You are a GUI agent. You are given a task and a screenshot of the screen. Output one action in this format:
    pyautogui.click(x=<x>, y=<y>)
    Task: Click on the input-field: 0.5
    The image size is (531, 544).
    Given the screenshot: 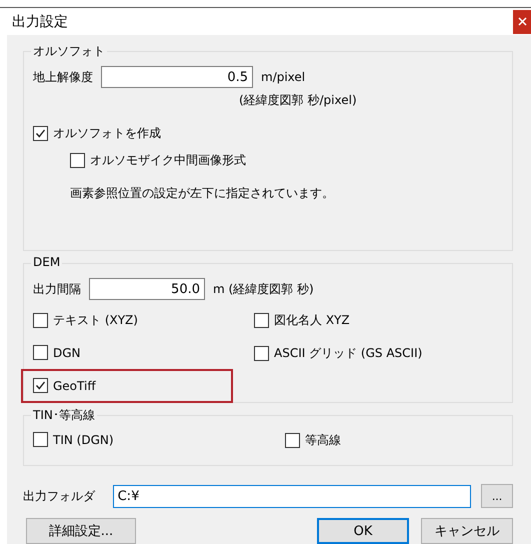 What is the action you would take?
    pyautogui.click(x=177, y=77)
    